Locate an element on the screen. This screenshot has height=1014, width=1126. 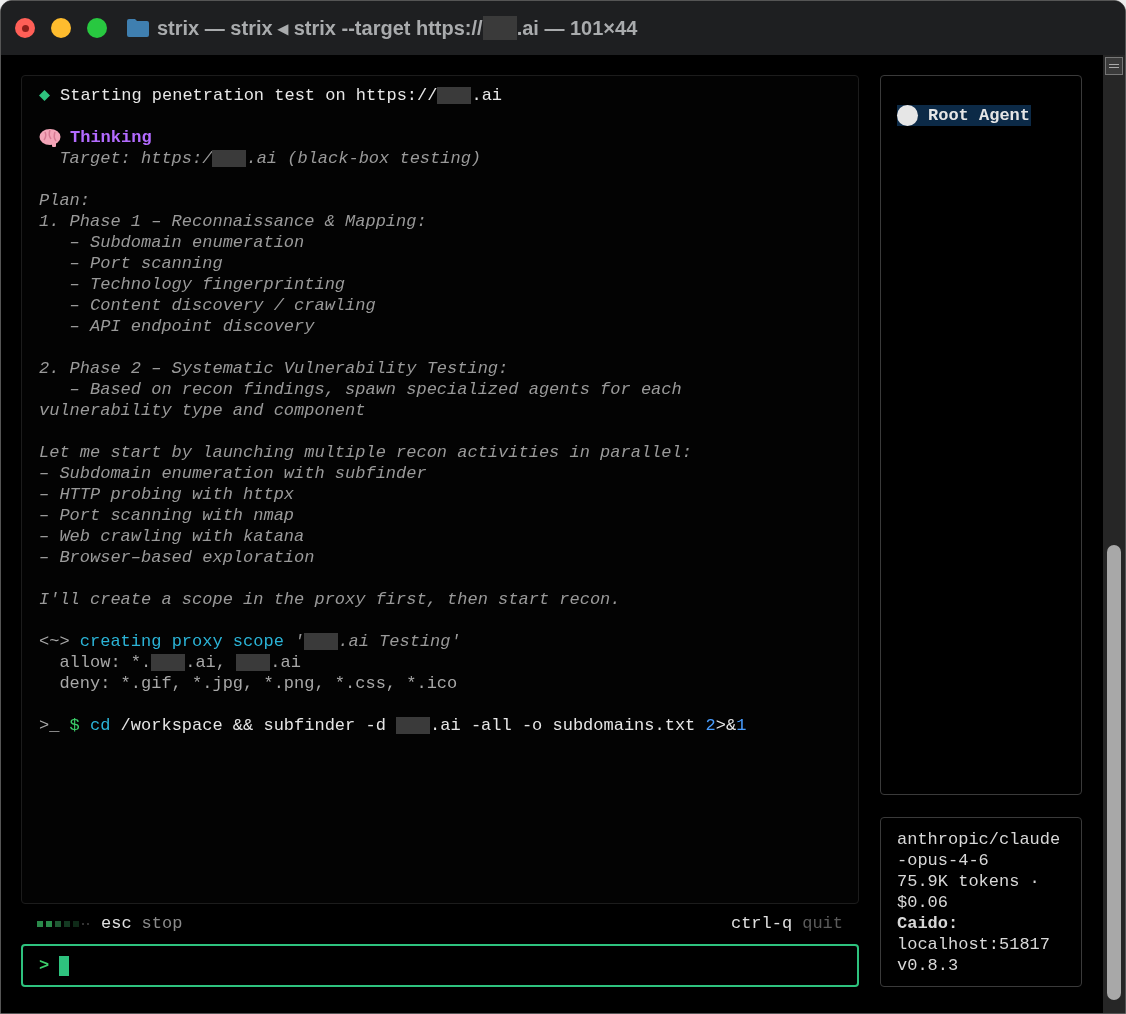
log-line: allow: *. .ai, .ai is located at coordinates (179, 662).